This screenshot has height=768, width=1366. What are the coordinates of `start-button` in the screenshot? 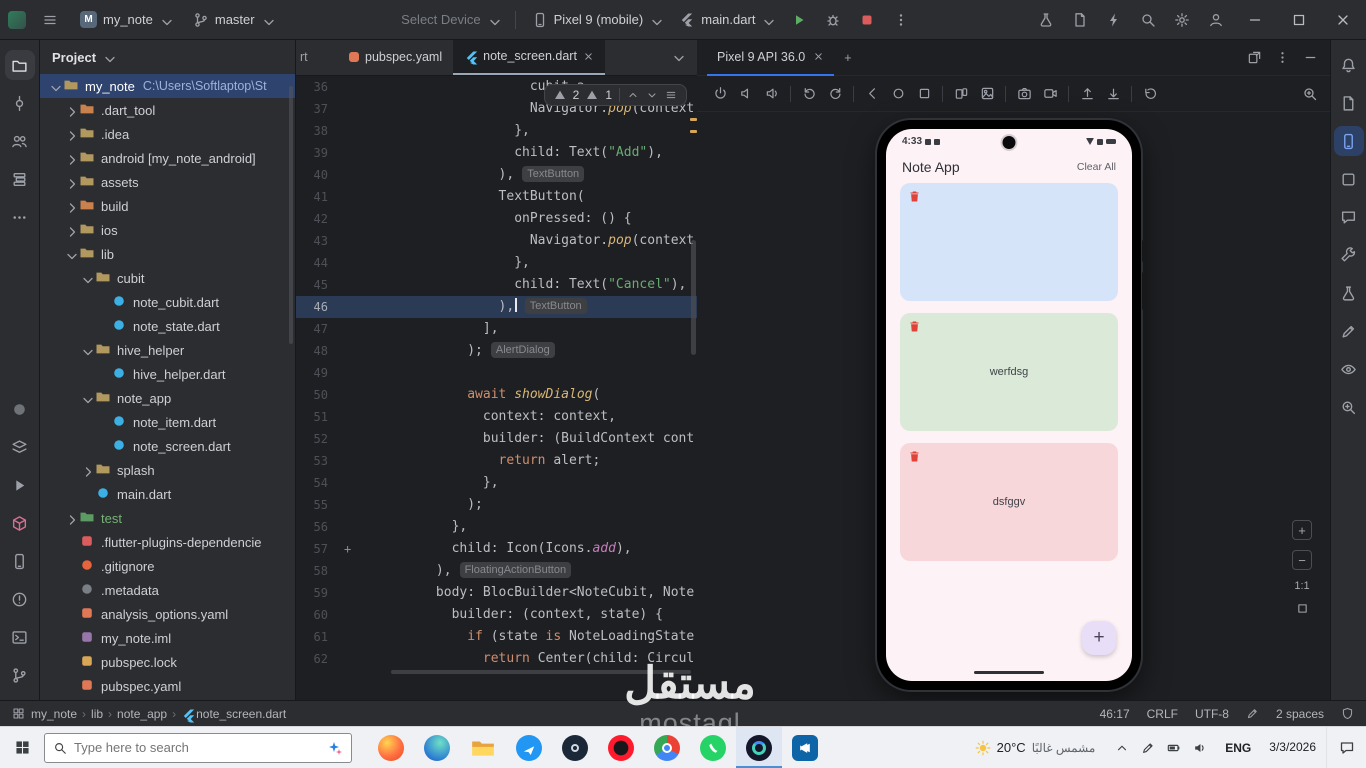 It's located at (22, 747).